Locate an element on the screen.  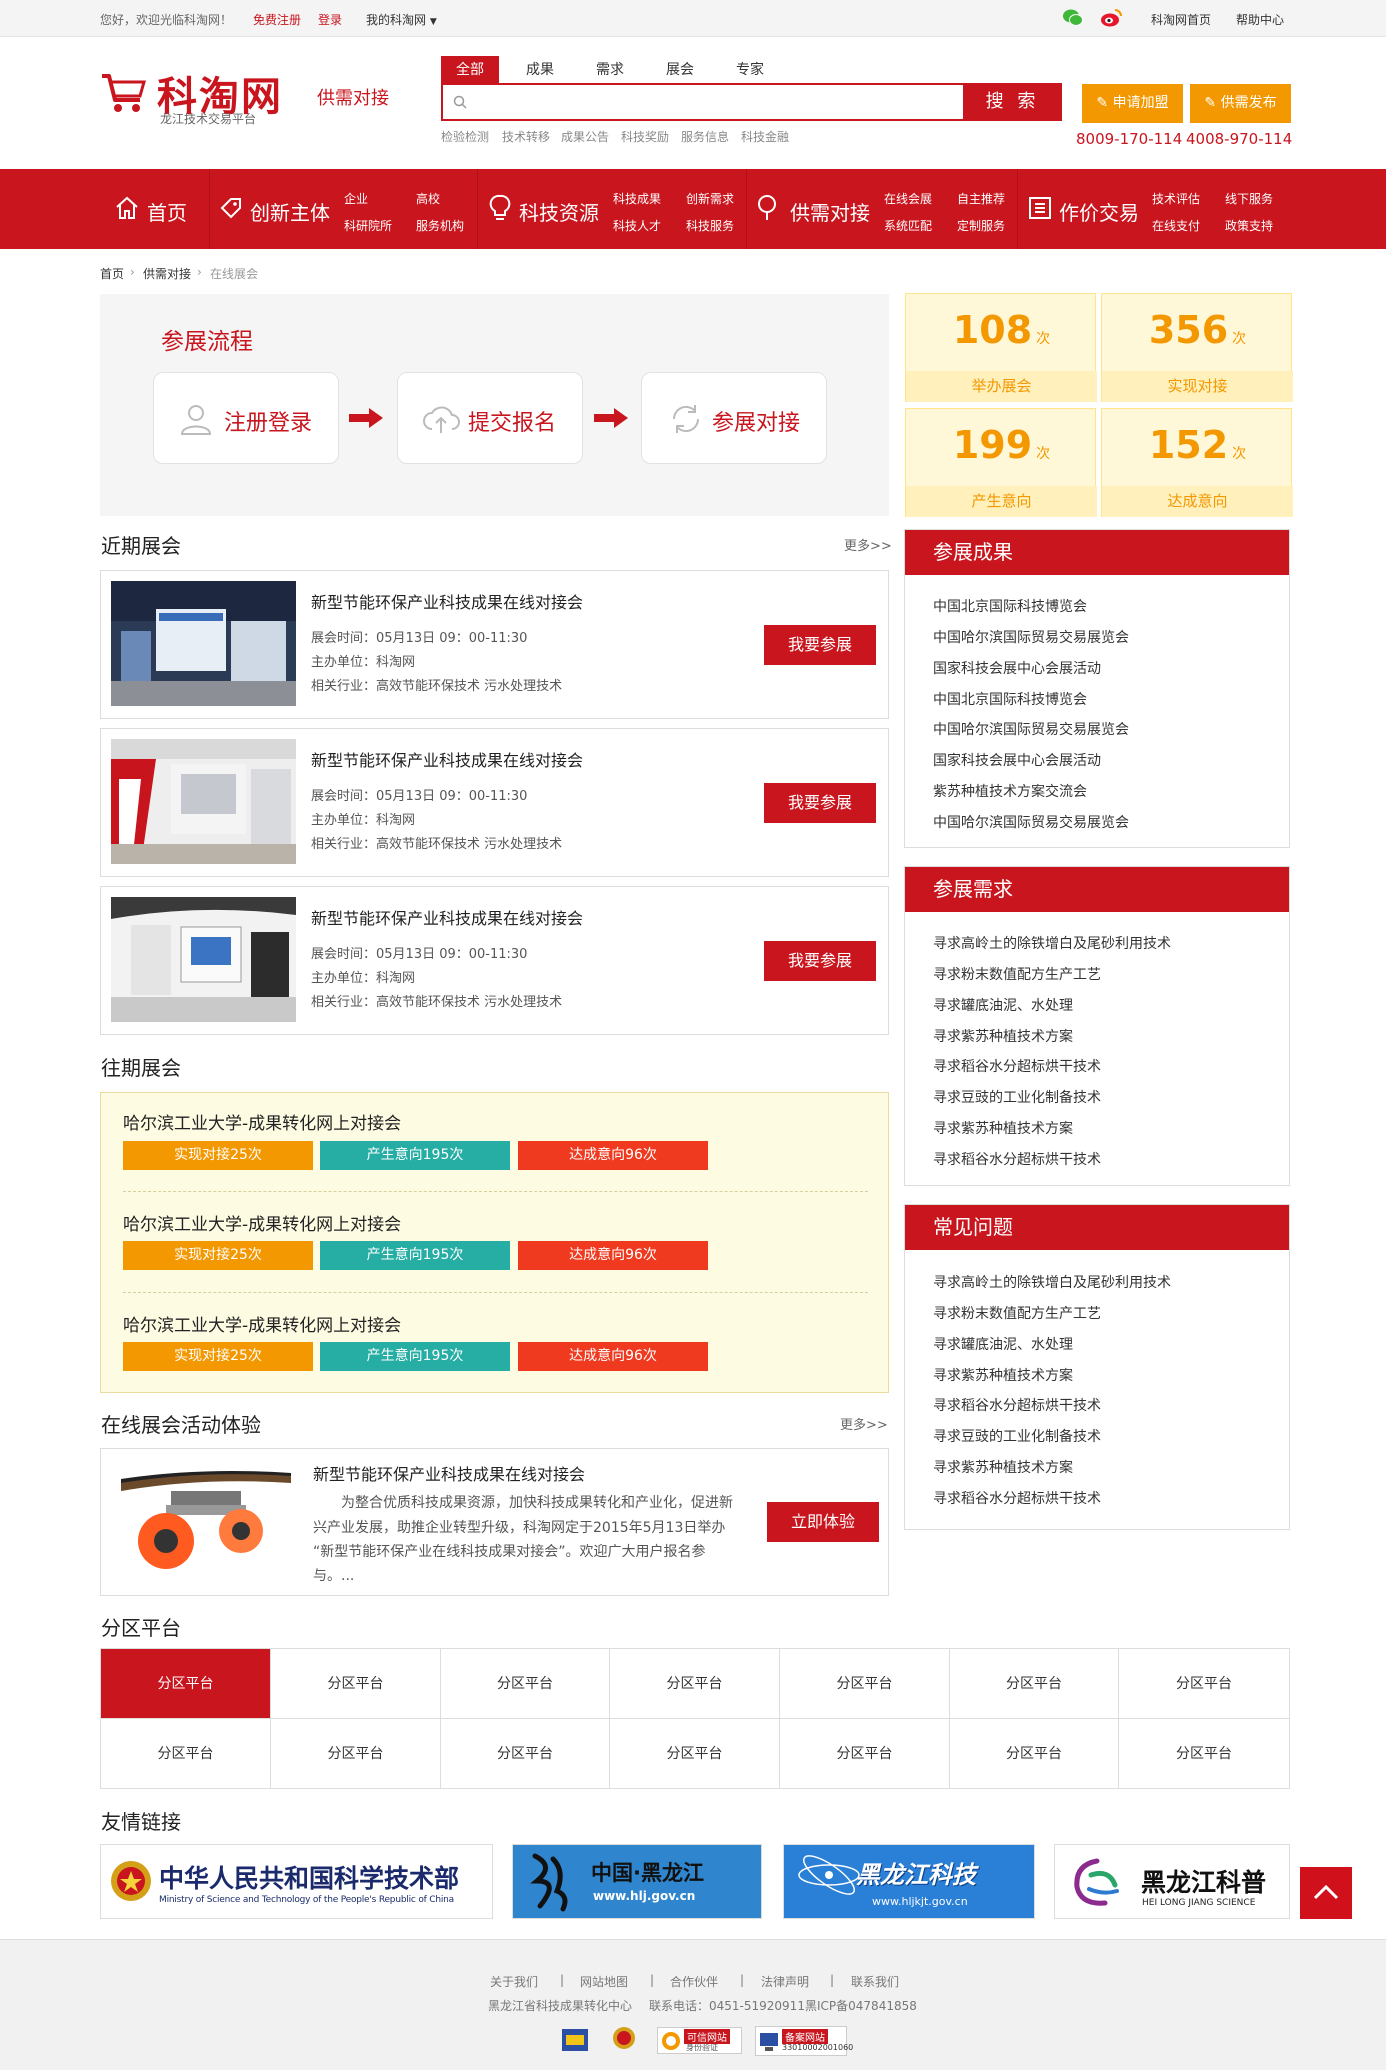
hot-word-2: 技术转移 is located at coordinates (526, 136).